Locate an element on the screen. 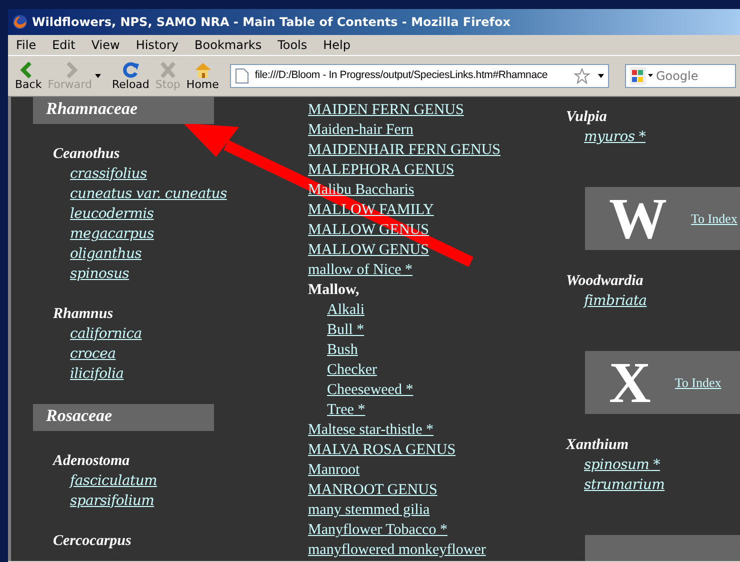  index-letter: X is located at coordinates (630, 382).